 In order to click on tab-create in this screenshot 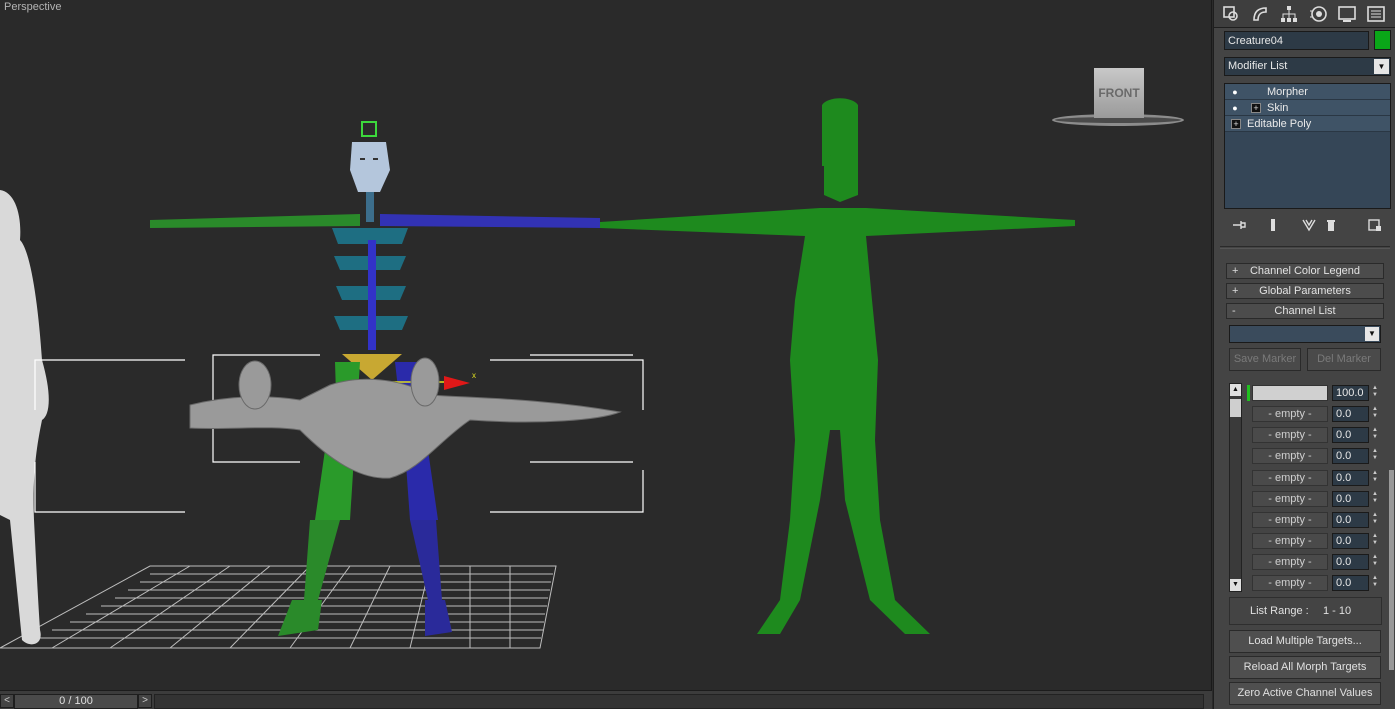, I will do `click(1231, 14)`.